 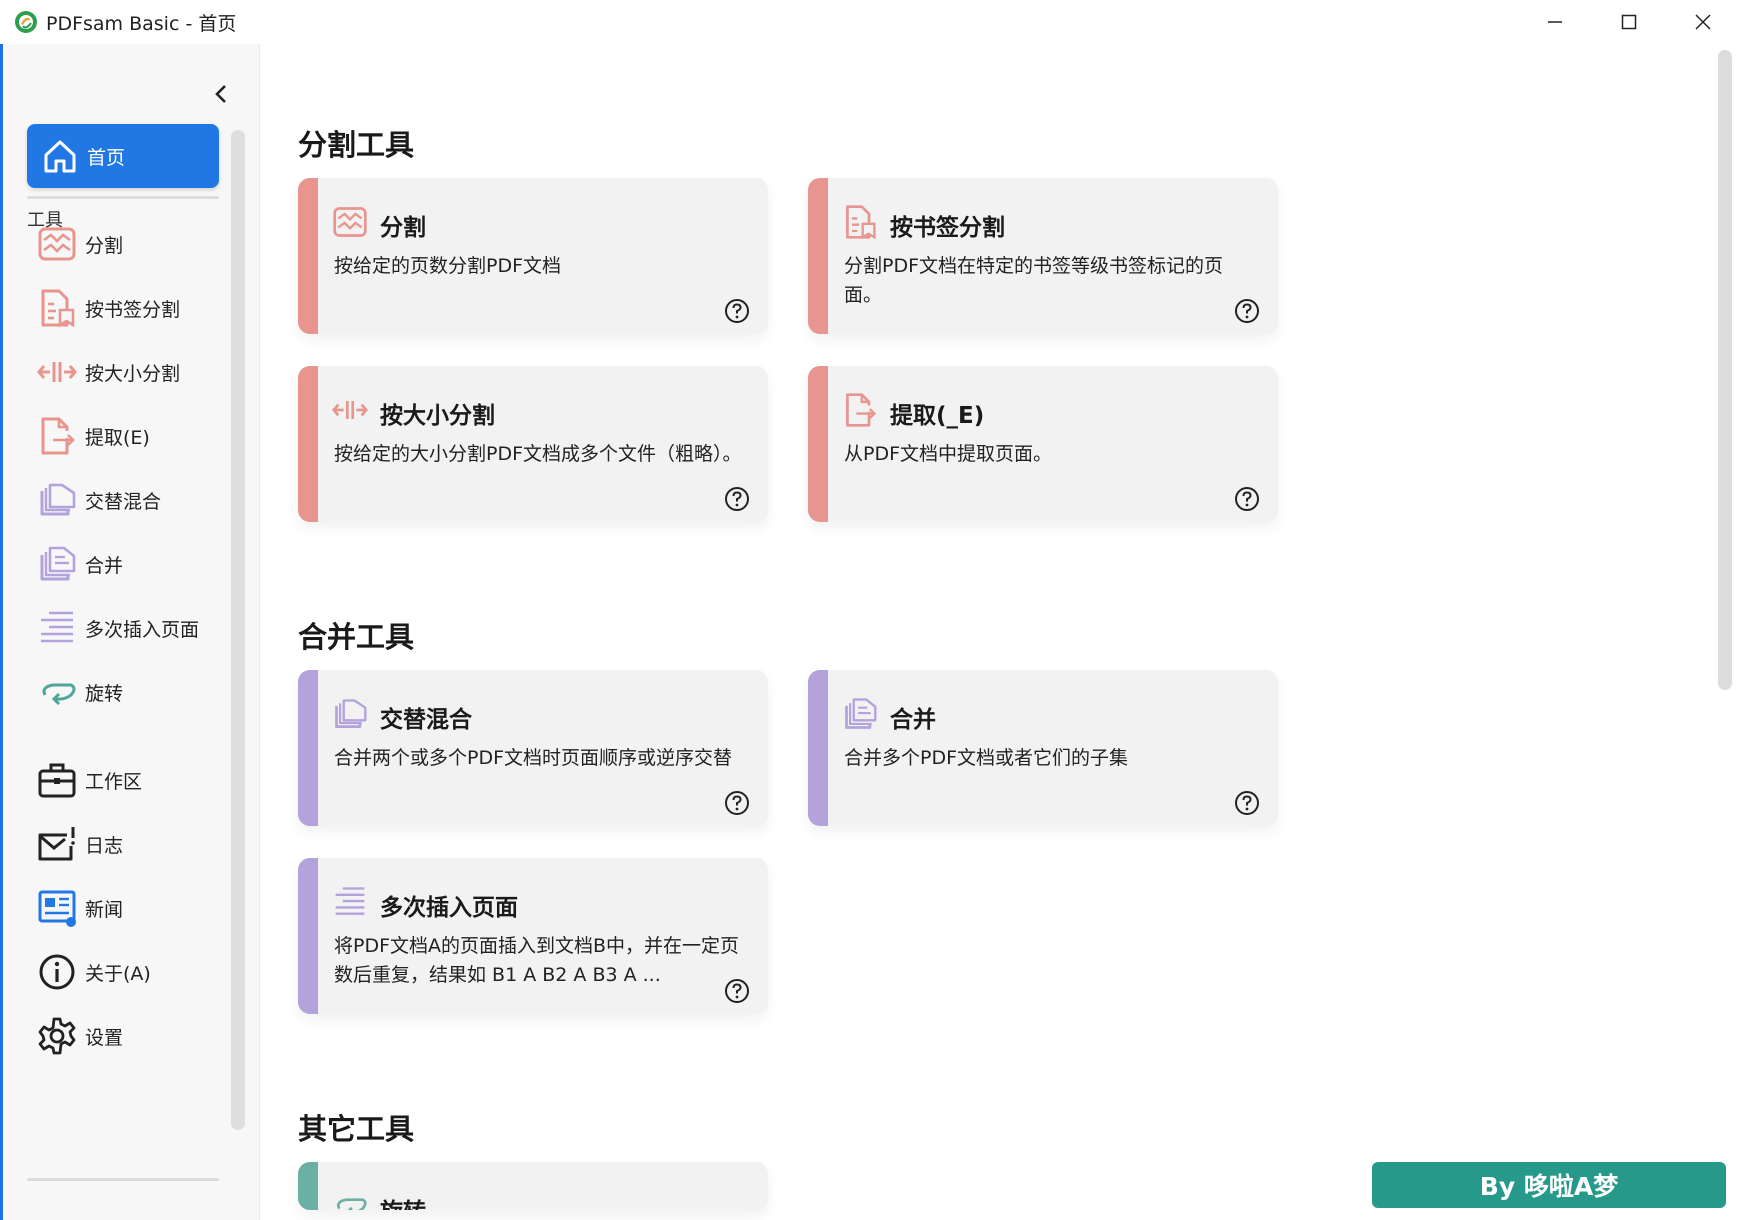 I want to click on sidebar-item-label: 新闻, so click(x=104, y=909).